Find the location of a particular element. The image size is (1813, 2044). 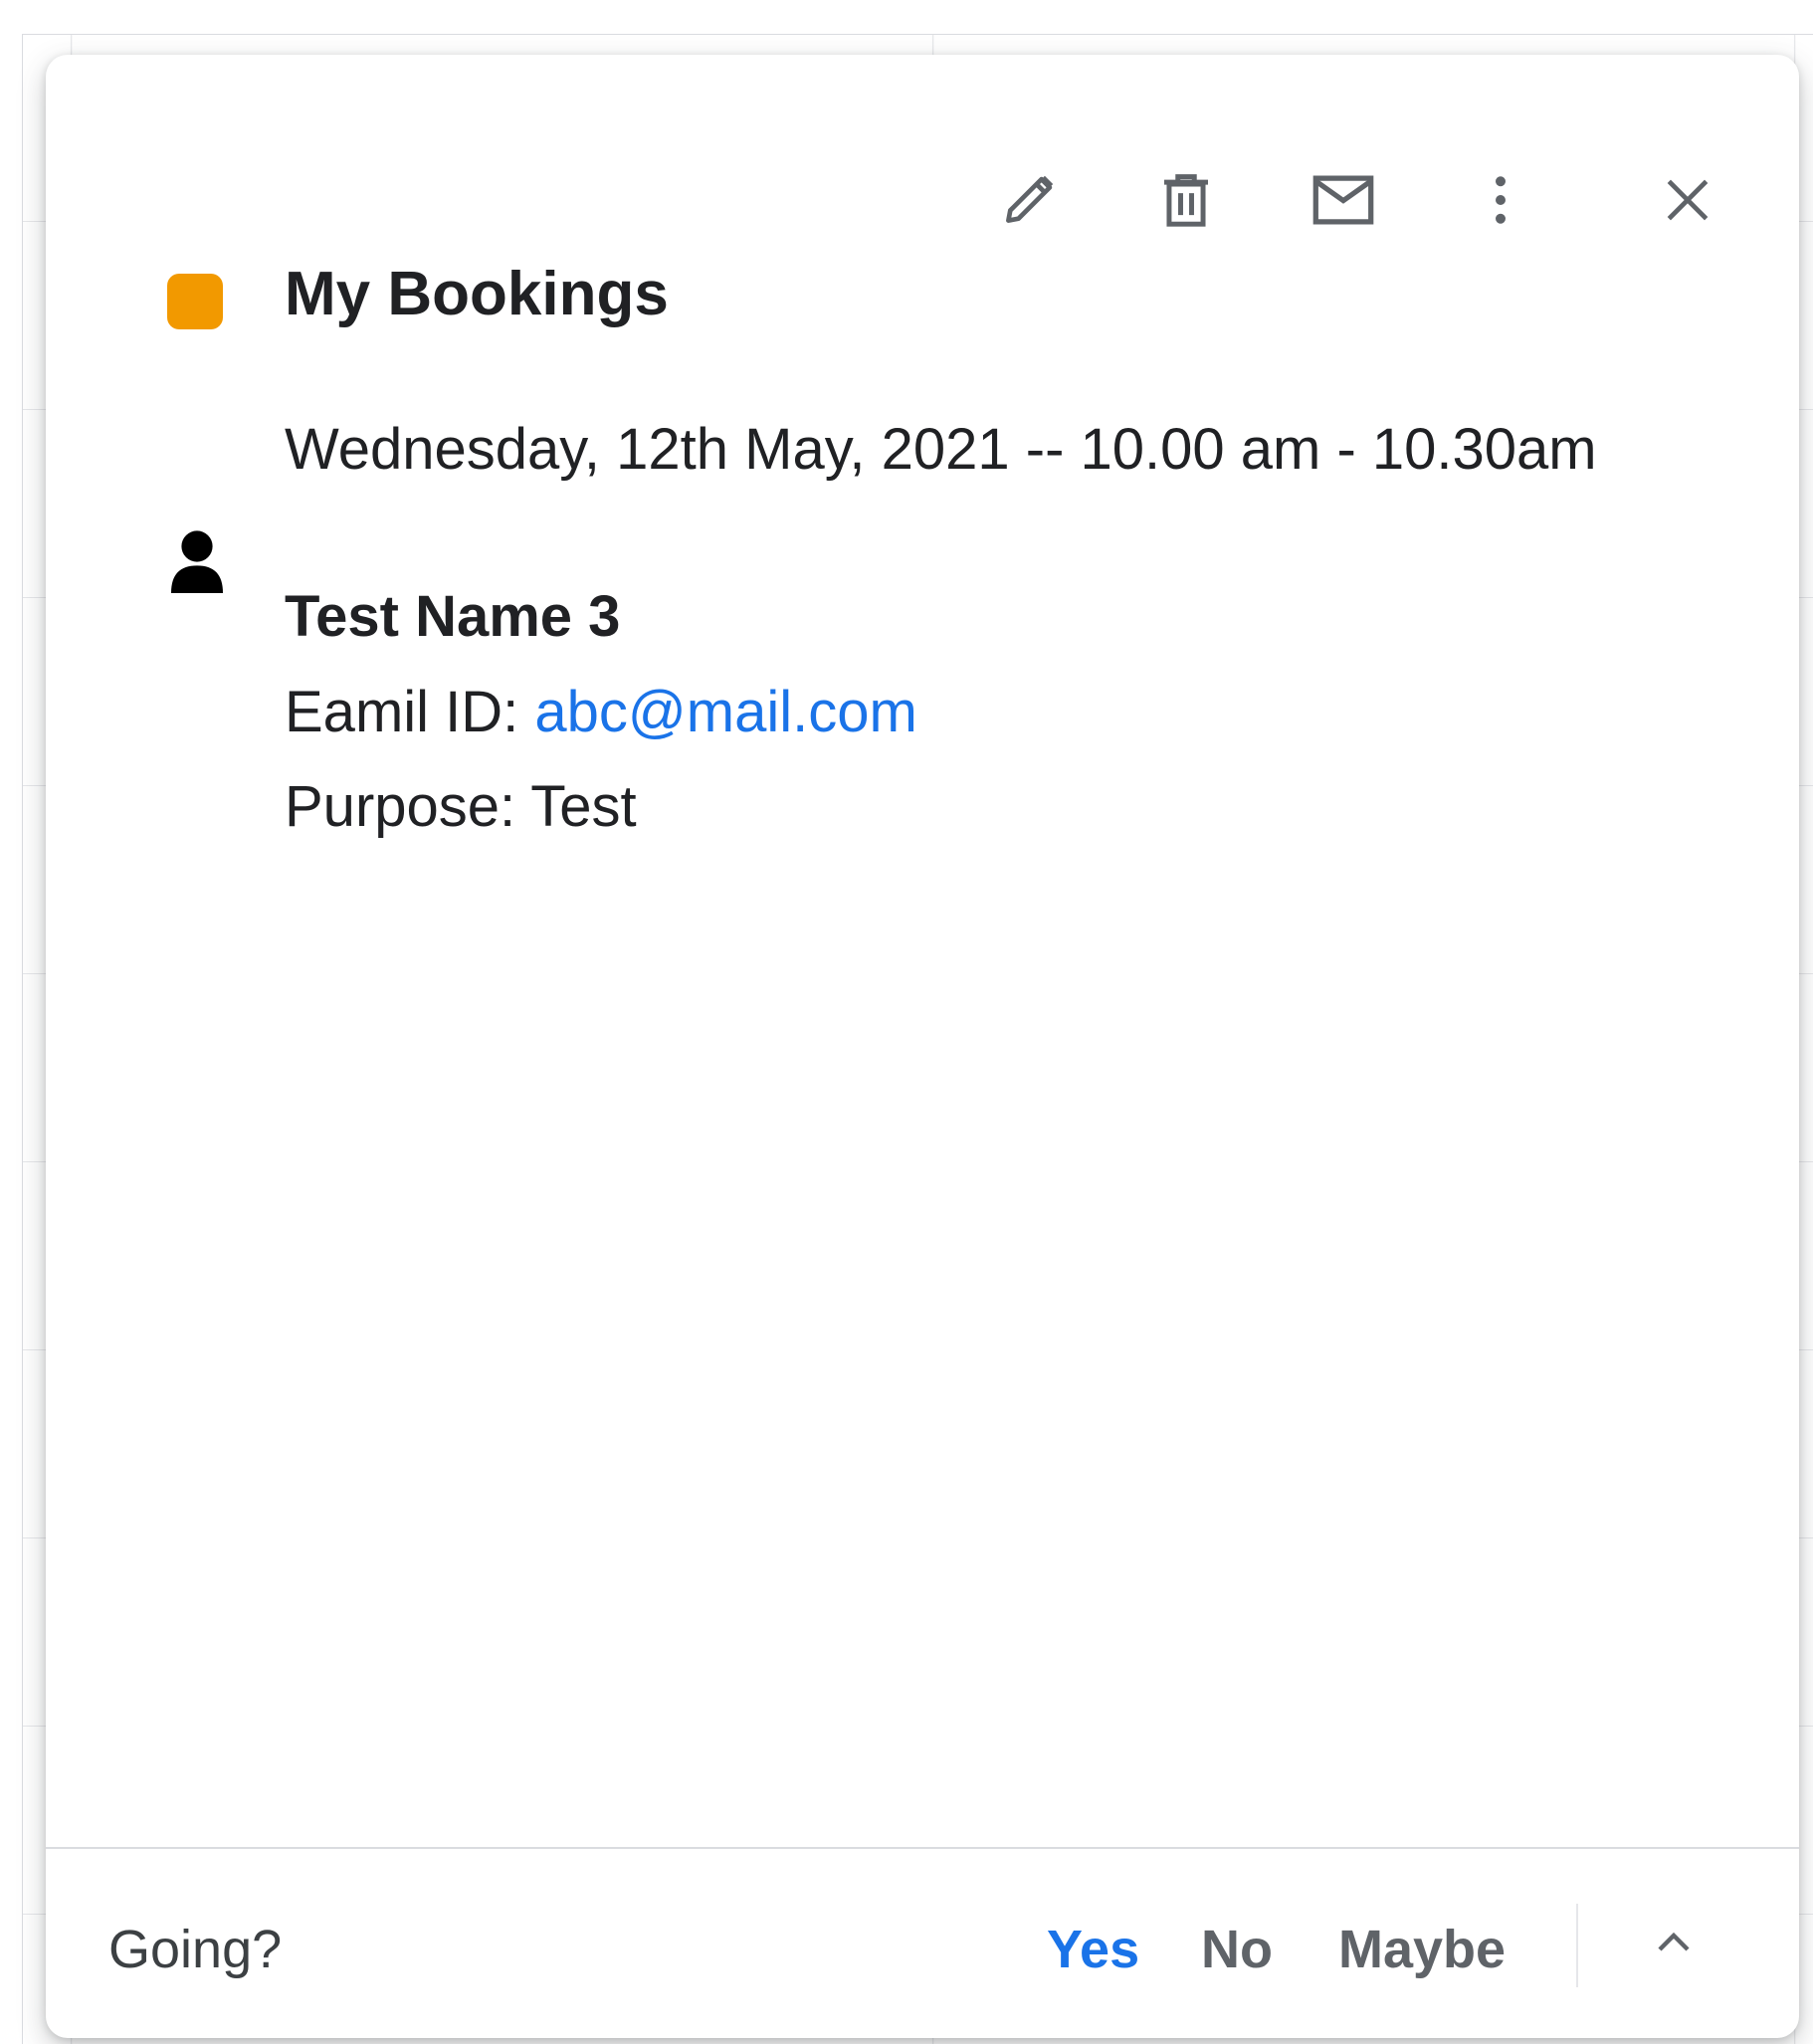

guest-purpose-row: Purpose: Test is located at coordinates (461, 807).